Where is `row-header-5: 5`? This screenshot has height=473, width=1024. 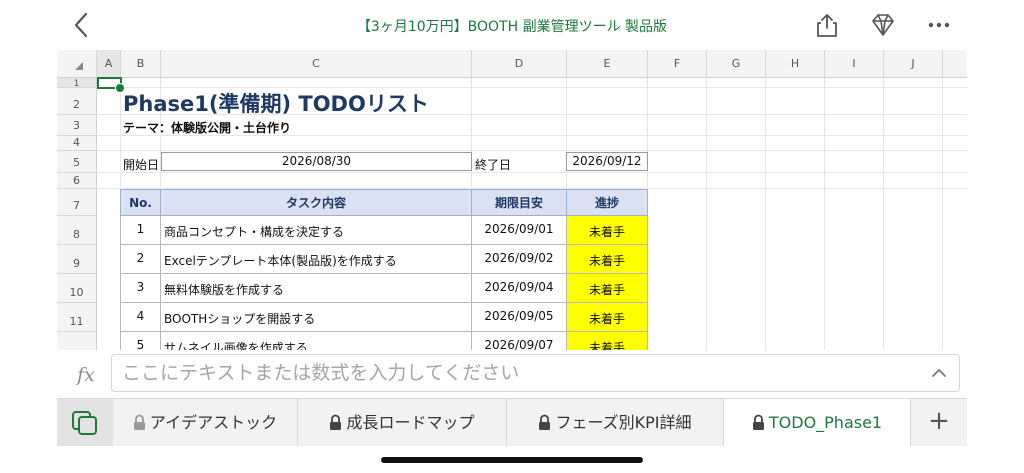
row-header-5: 5 is located at coordinates (77, 162).